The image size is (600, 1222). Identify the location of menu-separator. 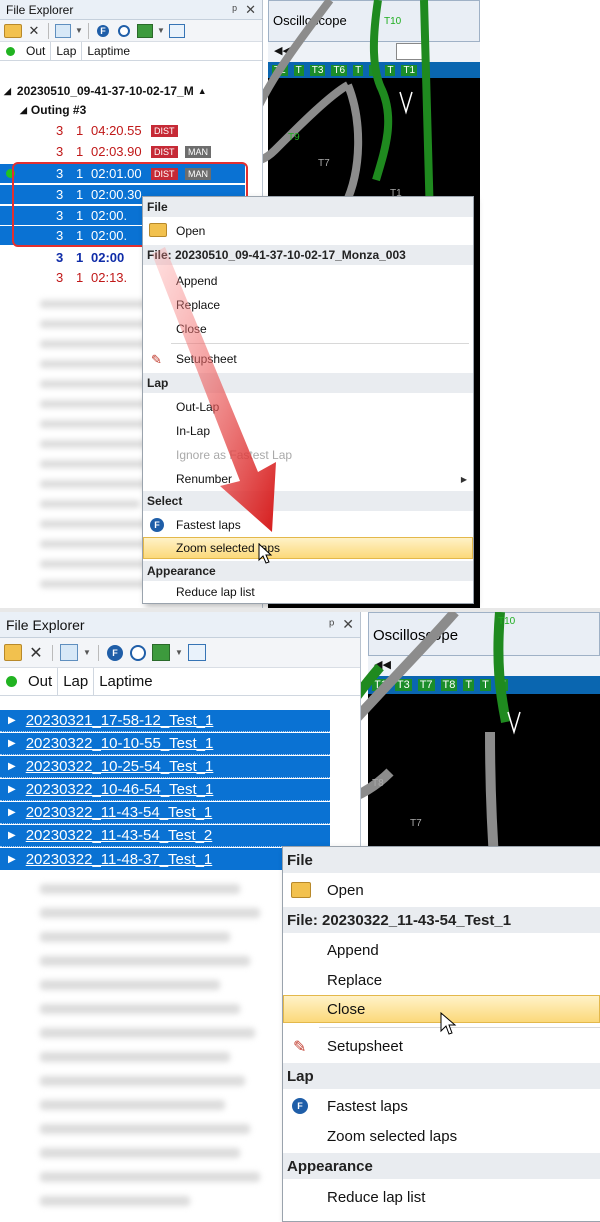
(459, 1027).